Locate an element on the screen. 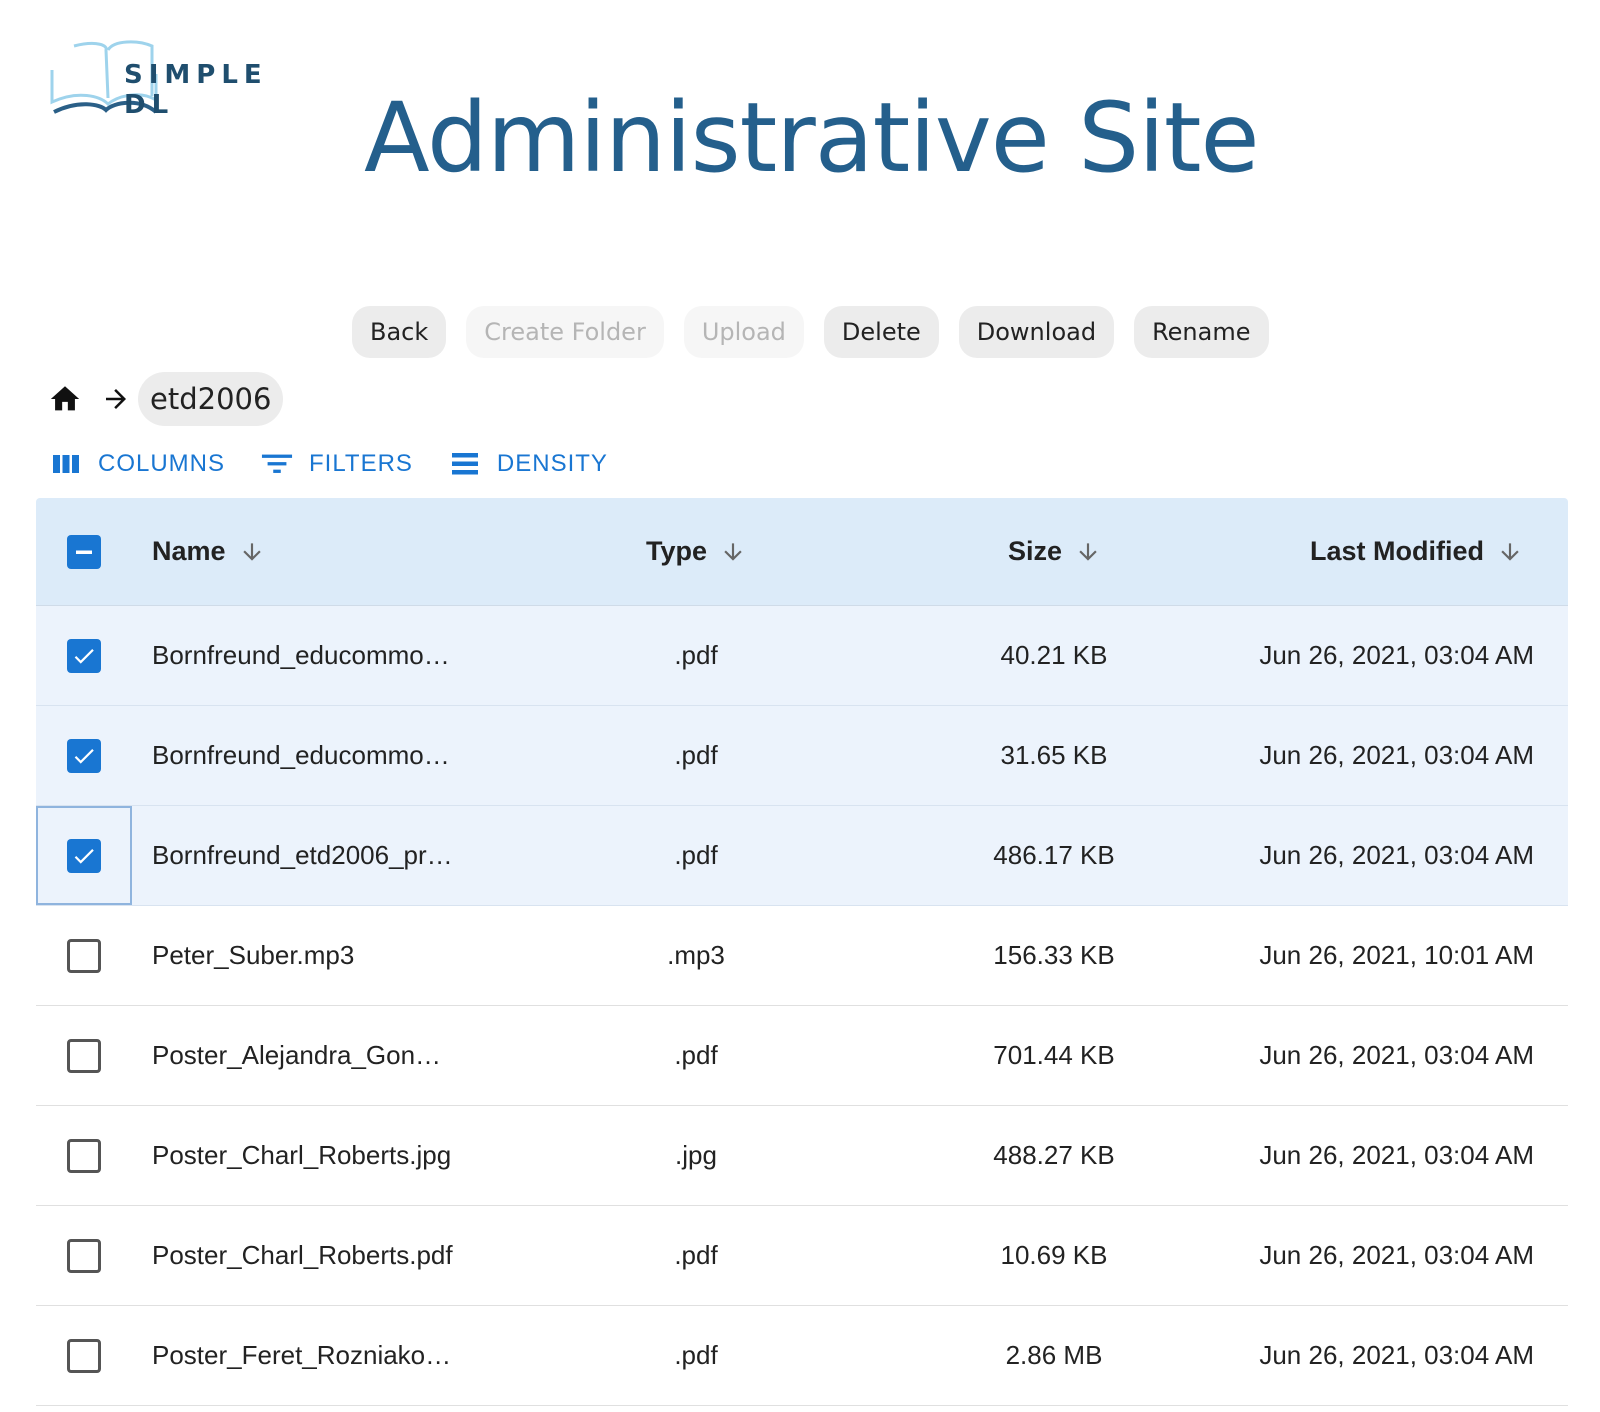 The image size is (1600, 1412). file-size: 10.69 KB is located at coordinates (1054, 1255).